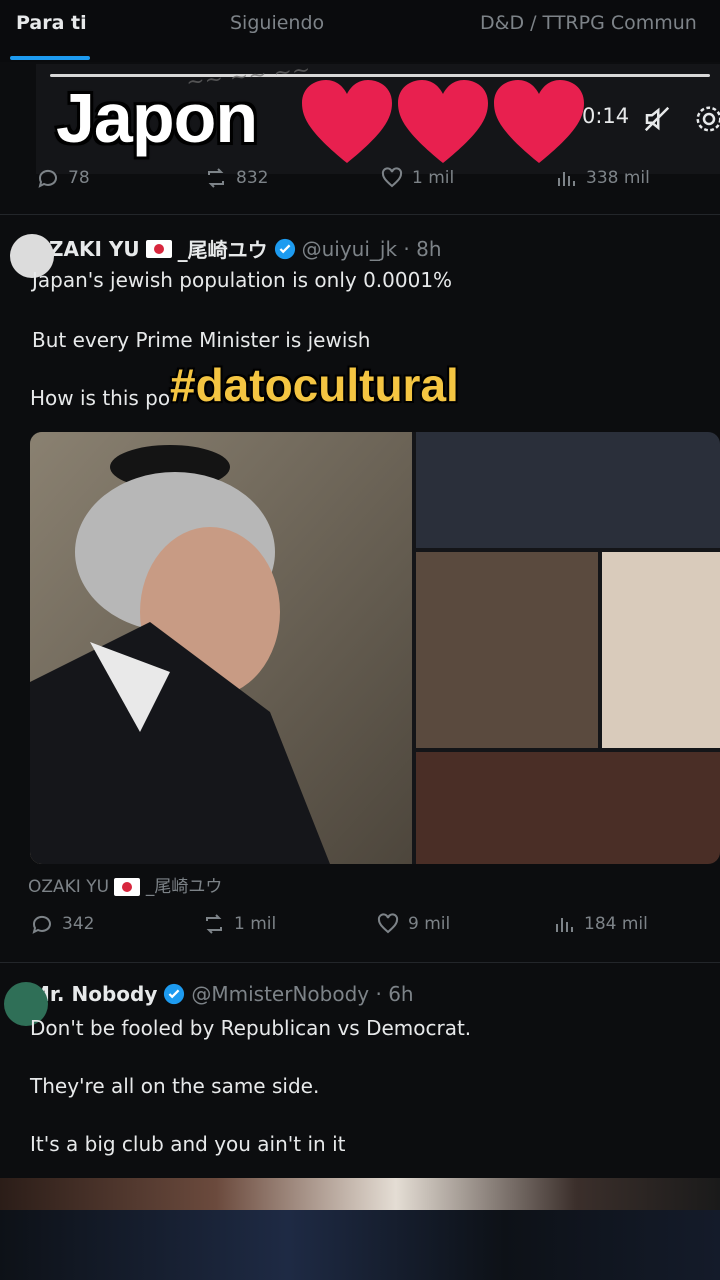 The width and height of the screenshot is (720, 1280). I want to click on tweet-text-line: But every Prime Minister is jewish, so click(201, 340).